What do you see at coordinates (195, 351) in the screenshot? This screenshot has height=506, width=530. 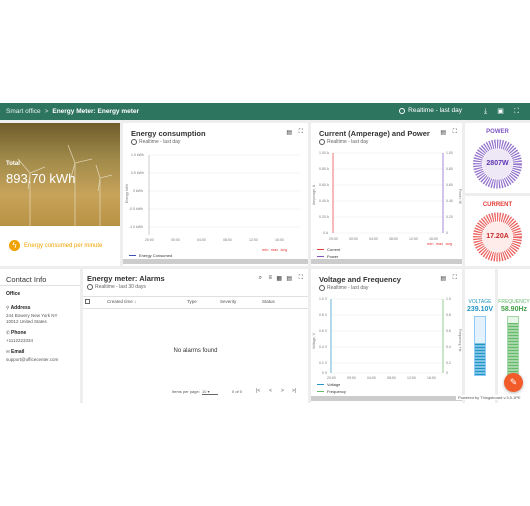 I see `empty-message: No alarms found` at bounding box center [195, 351].